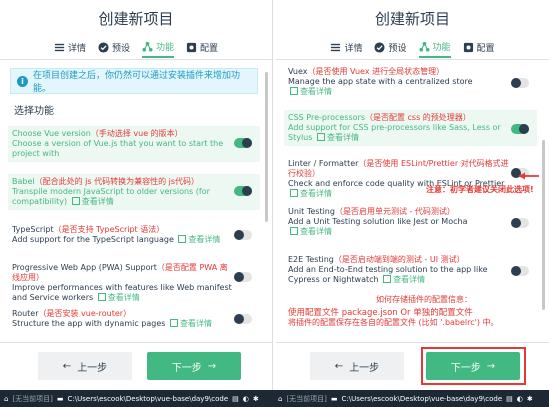 The height and width of the screenshot is (407, 549). What do you see at coordinates (84, 267) in the screenshot?
I see `feature-name: Progressive Web App (PWA) Support` at bounding box center [84, 267].